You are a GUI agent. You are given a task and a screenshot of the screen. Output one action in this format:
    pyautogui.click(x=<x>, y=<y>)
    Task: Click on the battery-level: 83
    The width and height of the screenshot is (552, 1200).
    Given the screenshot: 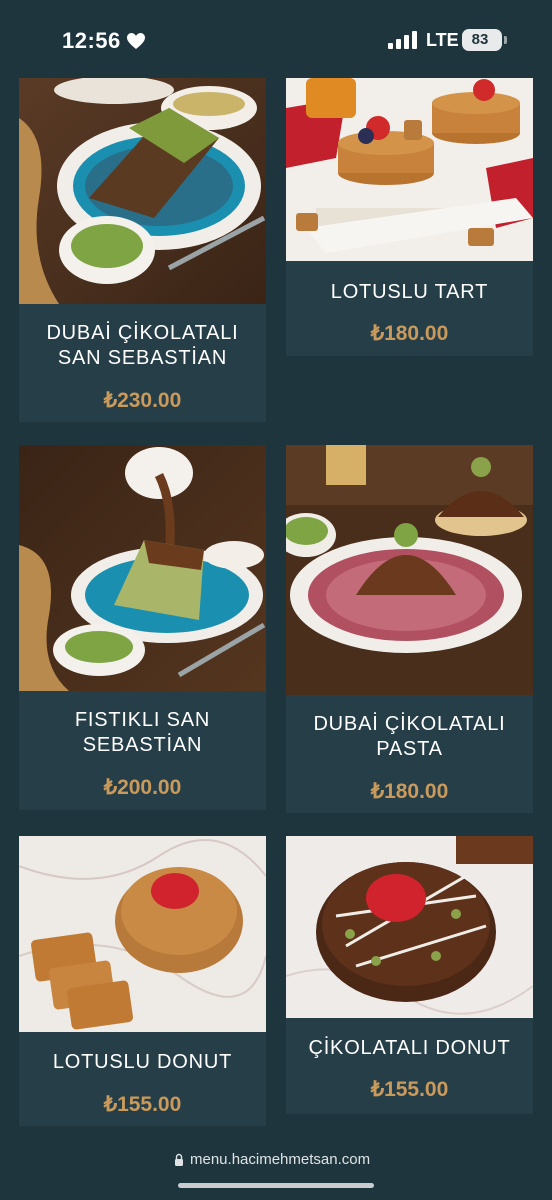 What is the action you would take?
    pyautogui.click(x=480, y=39)
    